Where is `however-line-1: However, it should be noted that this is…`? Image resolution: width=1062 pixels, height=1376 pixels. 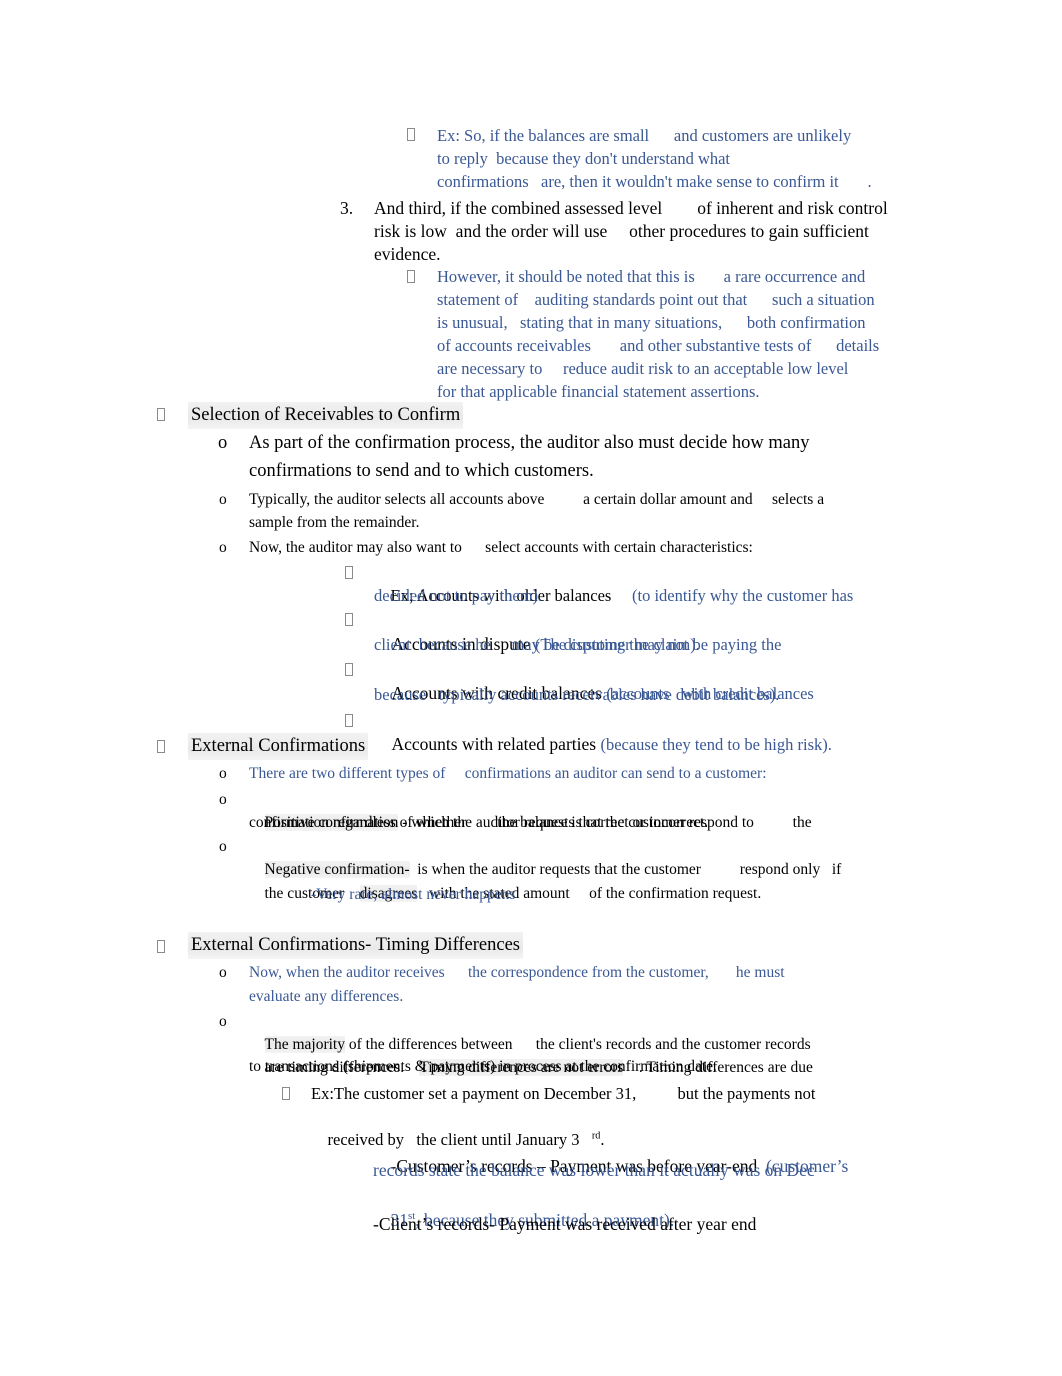 however-line-1: However, it should be noted that this is… is located at coordinates (651, 276).